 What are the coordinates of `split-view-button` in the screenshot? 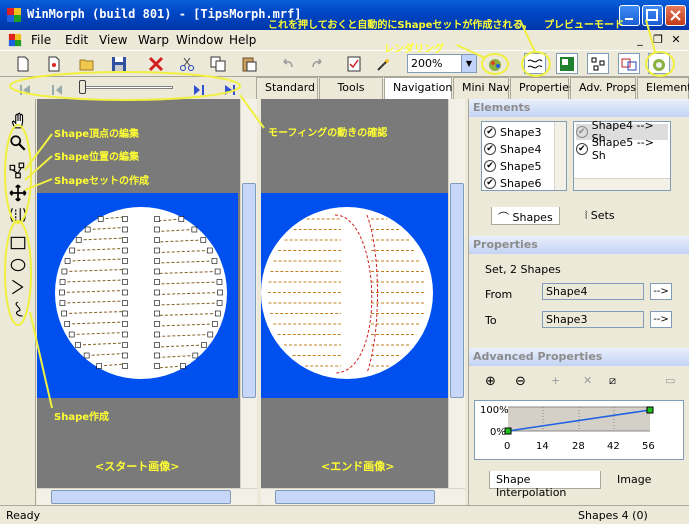 It's located at (629, 63).